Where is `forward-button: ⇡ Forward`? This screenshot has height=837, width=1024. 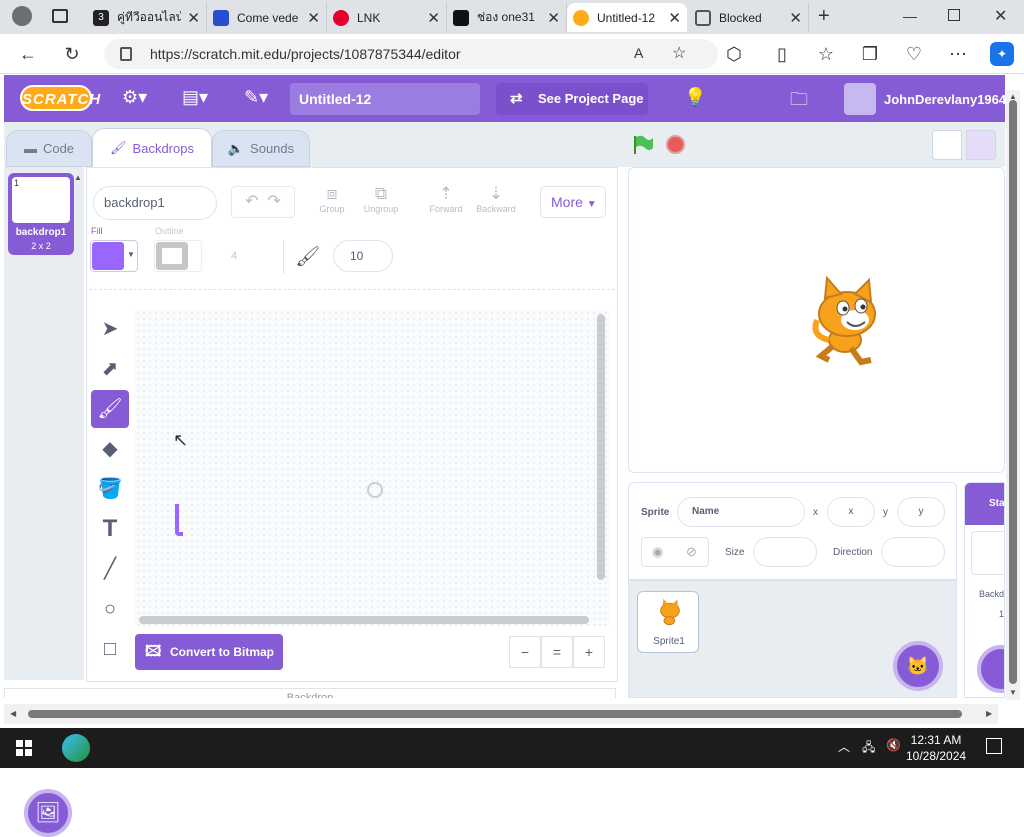
forward-button: ⇡ Forward is located at coordinates (446, 199).